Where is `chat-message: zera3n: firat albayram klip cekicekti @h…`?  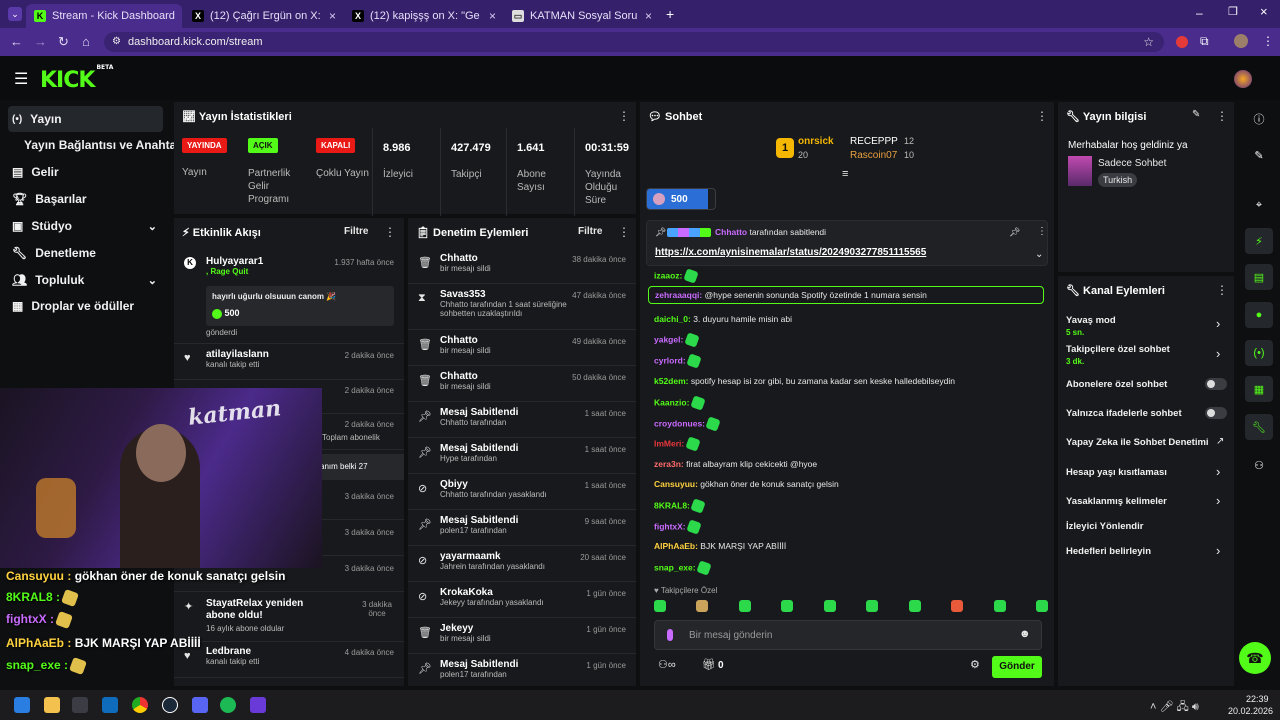
chat-message: zera3n: firat albayram klip cekicekti @h… is located at coordinates (735, 464).